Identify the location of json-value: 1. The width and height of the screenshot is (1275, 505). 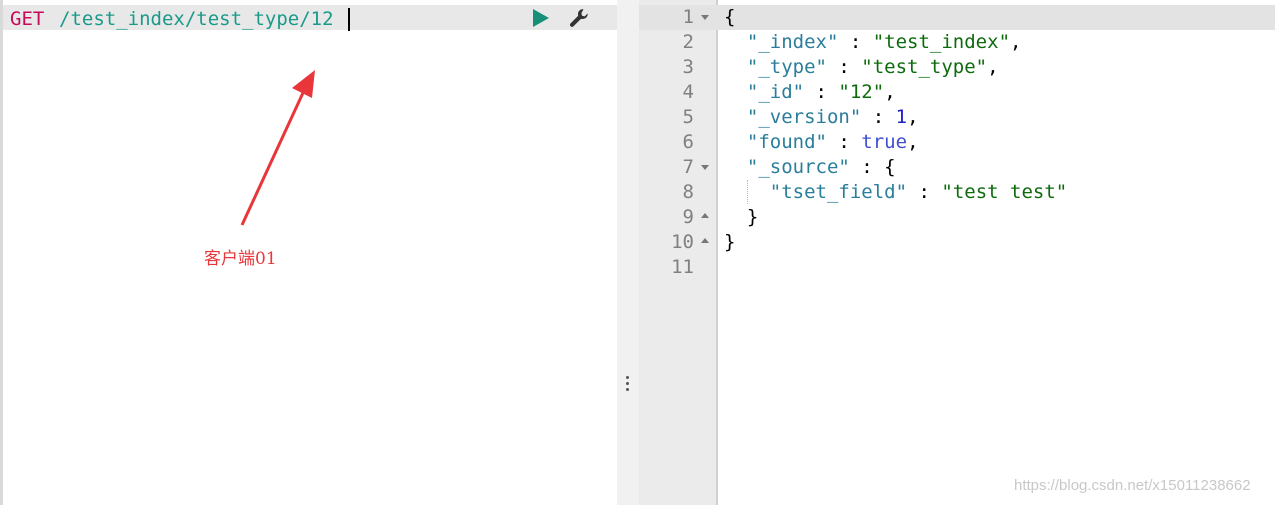
(901, 117).